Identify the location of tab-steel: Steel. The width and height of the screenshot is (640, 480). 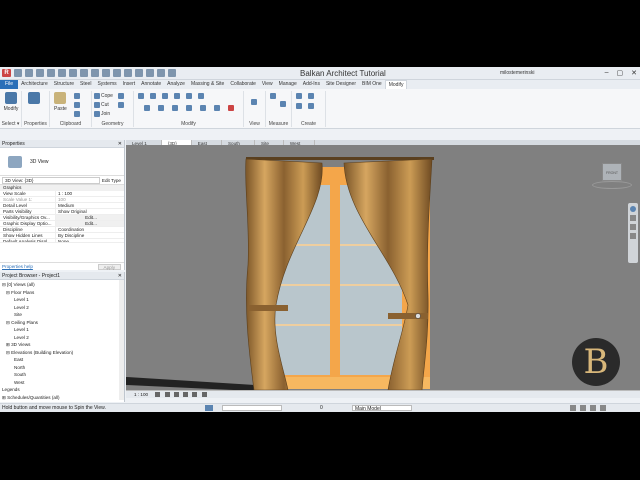
(85, 84).